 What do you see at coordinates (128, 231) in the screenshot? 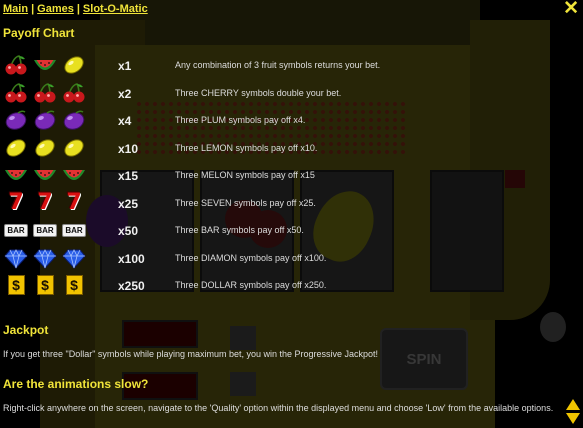
I see `payoff-multiplier: x50` at bounding box center [128, 231].